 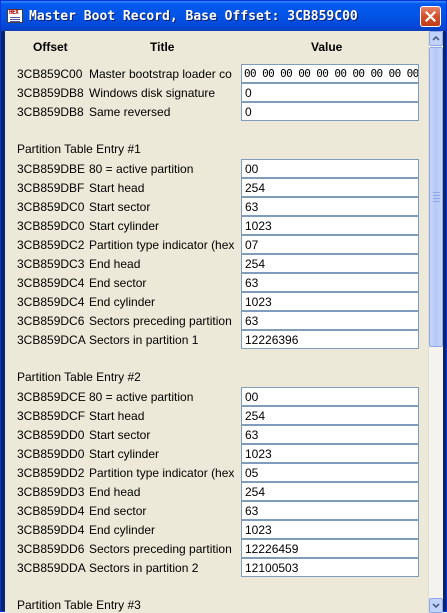 What do you see at coordinates (50, 47) in the screenshot?
I see `column-header-offset: Offset` at bounding box center [50, 47].